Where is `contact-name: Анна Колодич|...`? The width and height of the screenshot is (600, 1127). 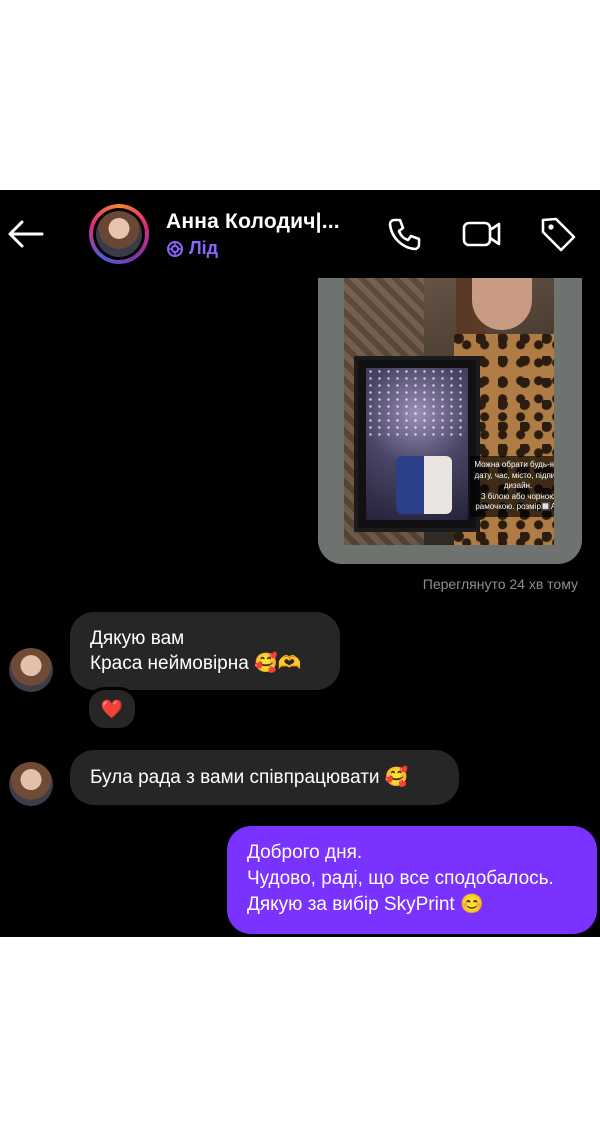 contact-name: Анна Колодич|... is located at coordinates (253, 222).